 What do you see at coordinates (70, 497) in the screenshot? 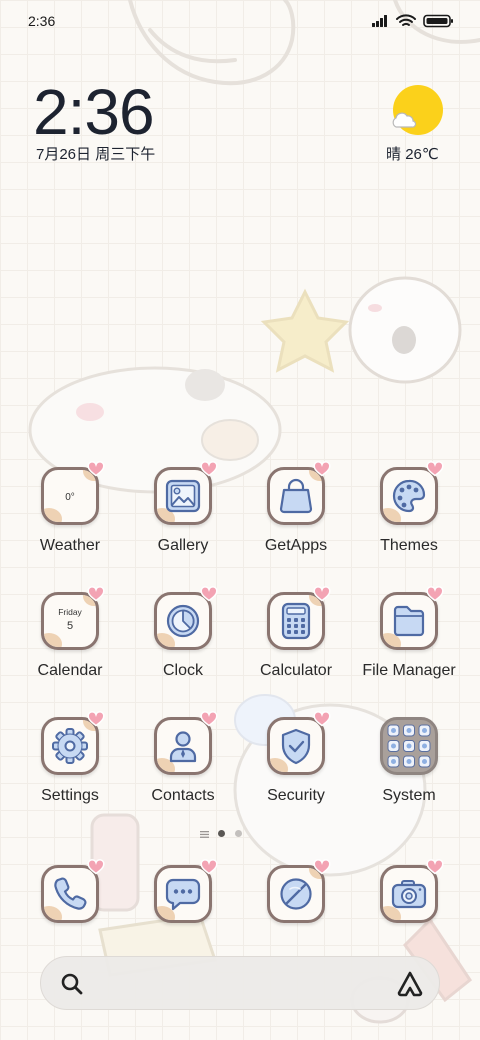
I see `weather-icon-temp: 0°` at bounding box center [70, 497].